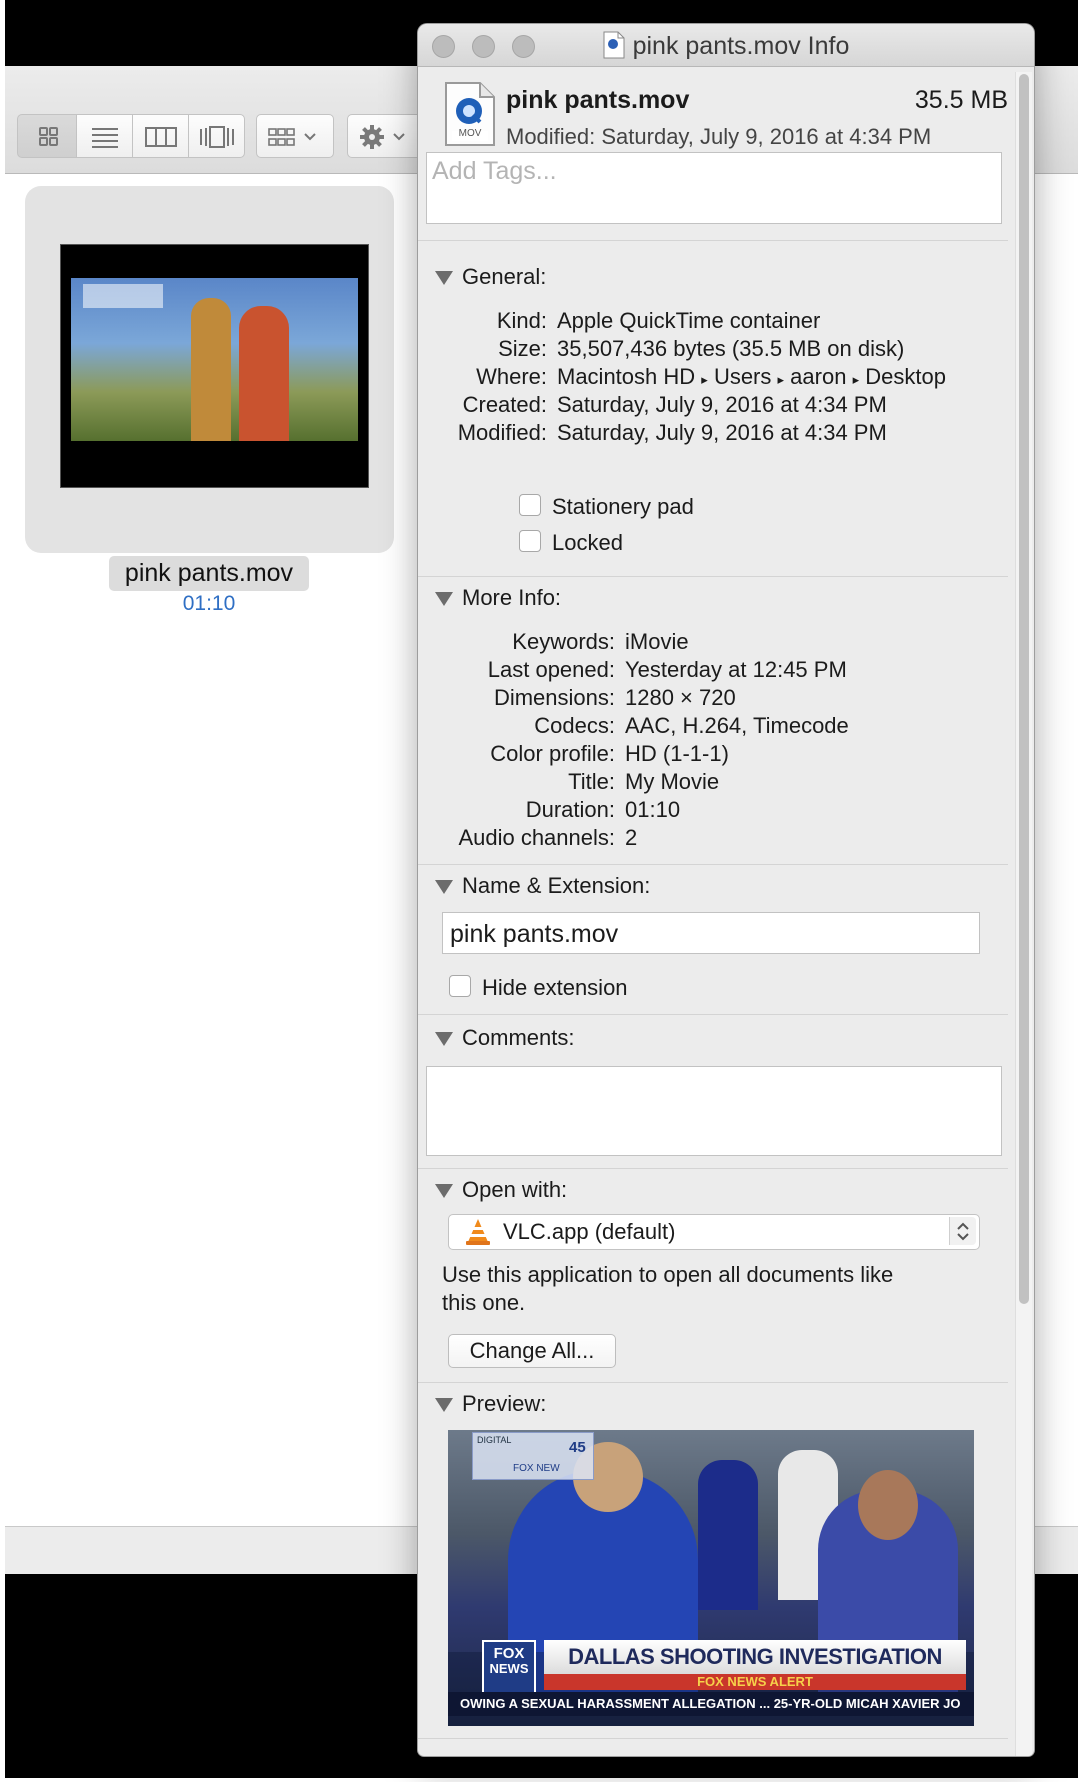 The width and height of the screenshot is (1083, 1782). What do you see at coordinates (722, 432) in the screenshot?
I see `modified-value: Saturday, July 9, 2016 at 4:34 PM` at bounding box center [722, 432].